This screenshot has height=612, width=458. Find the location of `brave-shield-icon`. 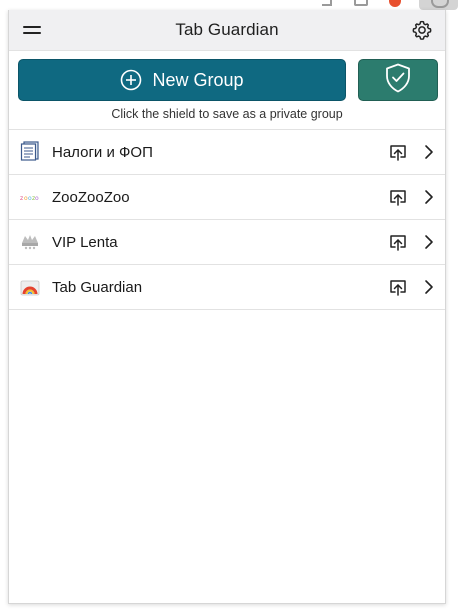

brave-shield-icon is located at coordinates (395, 3).